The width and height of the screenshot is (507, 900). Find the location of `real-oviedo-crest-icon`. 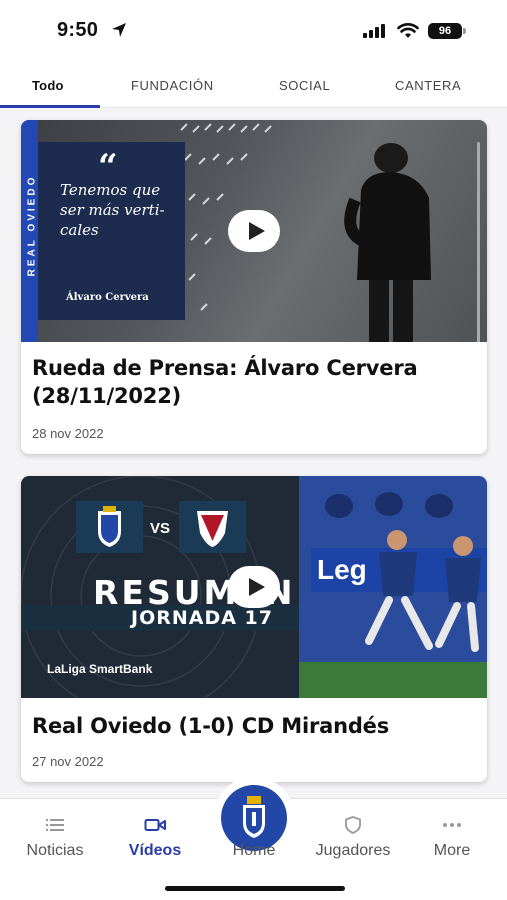

real-oviedo-crest-icon is located at coordinates (109, 526).